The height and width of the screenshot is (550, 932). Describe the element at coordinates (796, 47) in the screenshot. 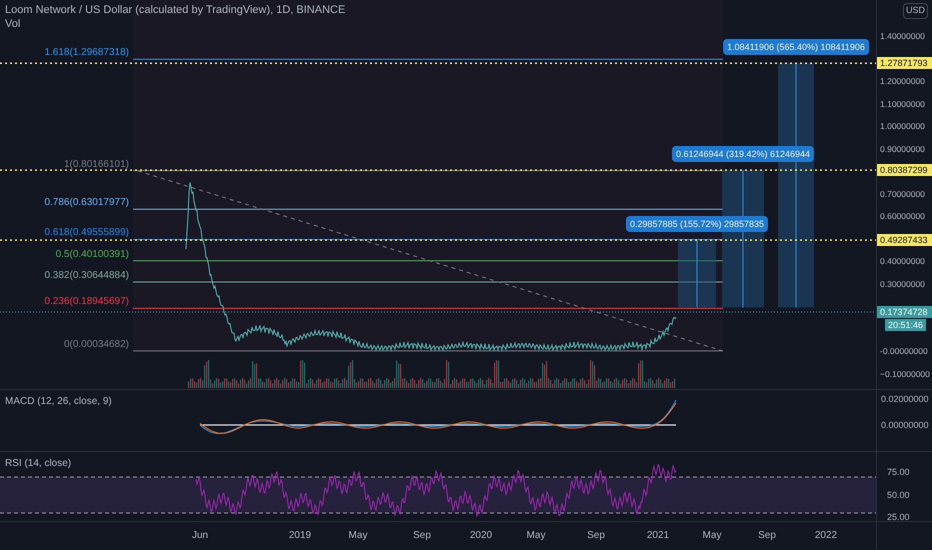

I see `projection-label: 1.08411906 (565.40%) 108411906` at that location.